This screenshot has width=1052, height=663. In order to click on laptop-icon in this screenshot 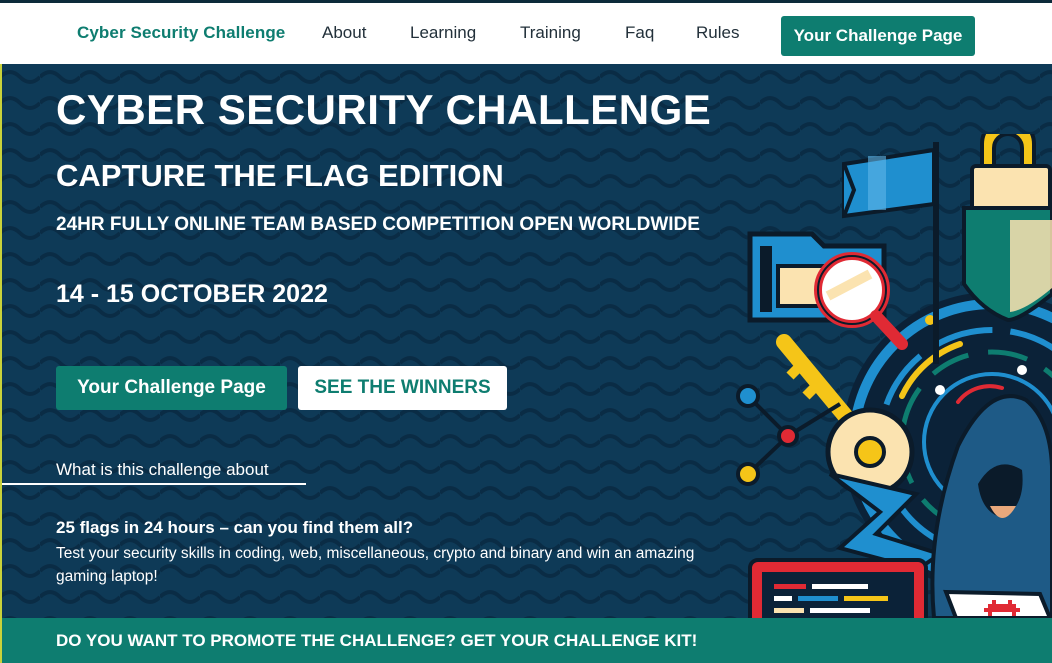, I will do `click(997, 603)`.